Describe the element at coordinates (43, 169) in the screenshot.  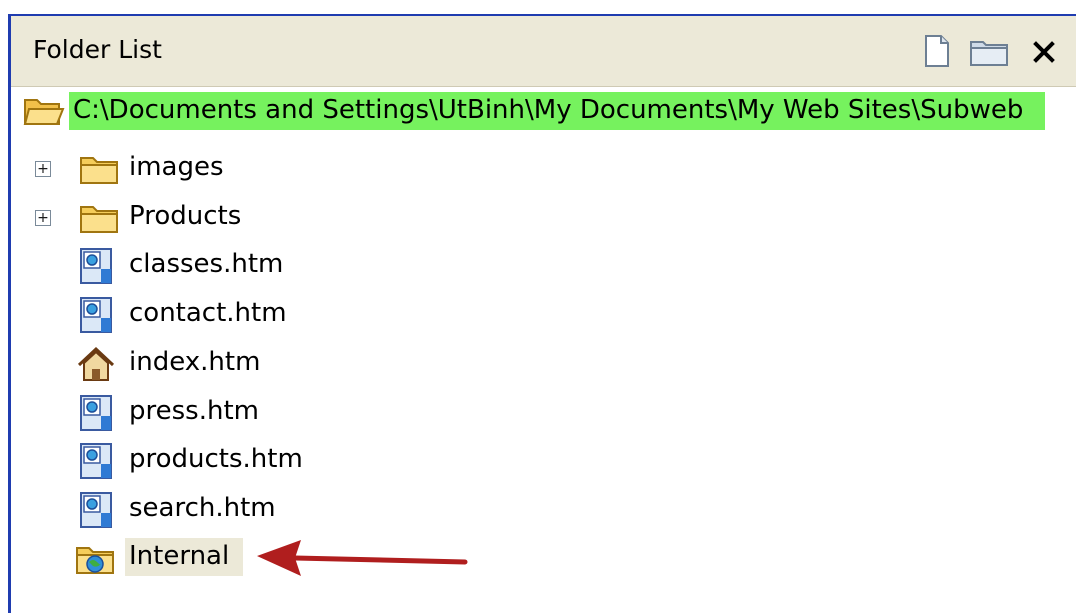
I see `expand-images-button: +` at that location.